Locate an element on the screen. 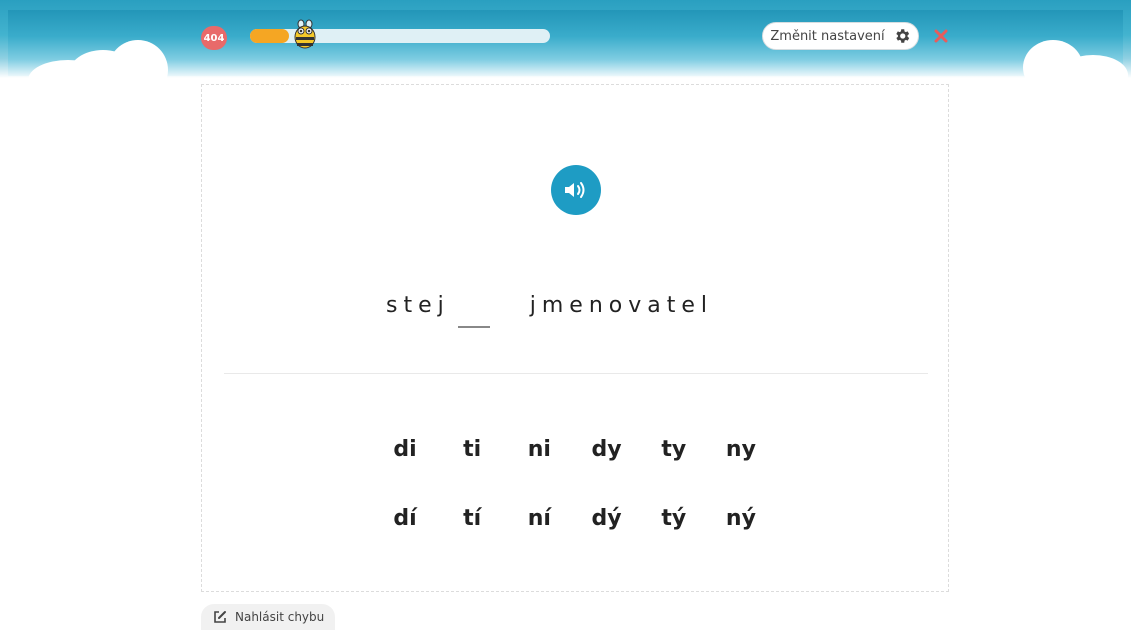 The width and height of the screenshot is (1131, 630). options-row-long: dí tí ní dý tý ný is located at coordinates (573, 518).